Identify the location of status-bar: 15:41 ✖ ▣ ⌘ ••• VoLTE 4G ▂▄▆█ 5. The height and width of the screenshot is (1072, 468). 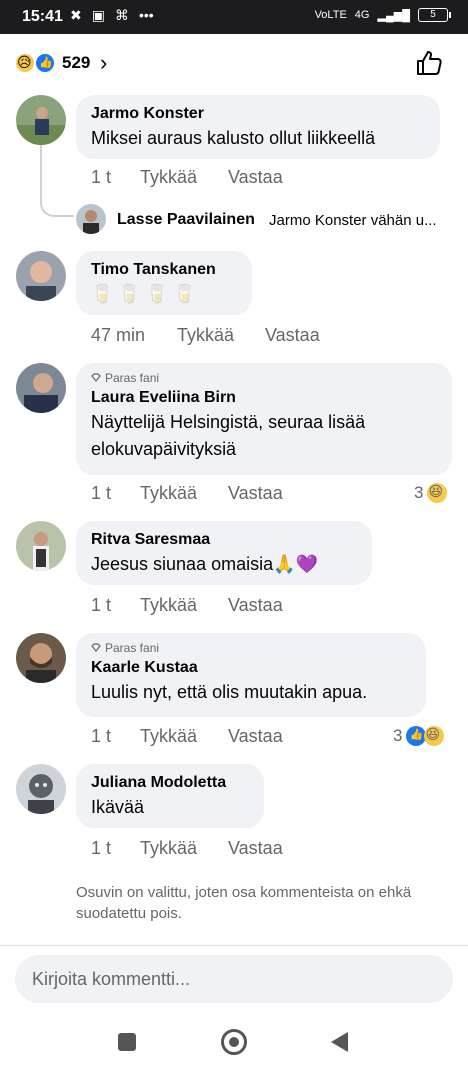
(234, 17).